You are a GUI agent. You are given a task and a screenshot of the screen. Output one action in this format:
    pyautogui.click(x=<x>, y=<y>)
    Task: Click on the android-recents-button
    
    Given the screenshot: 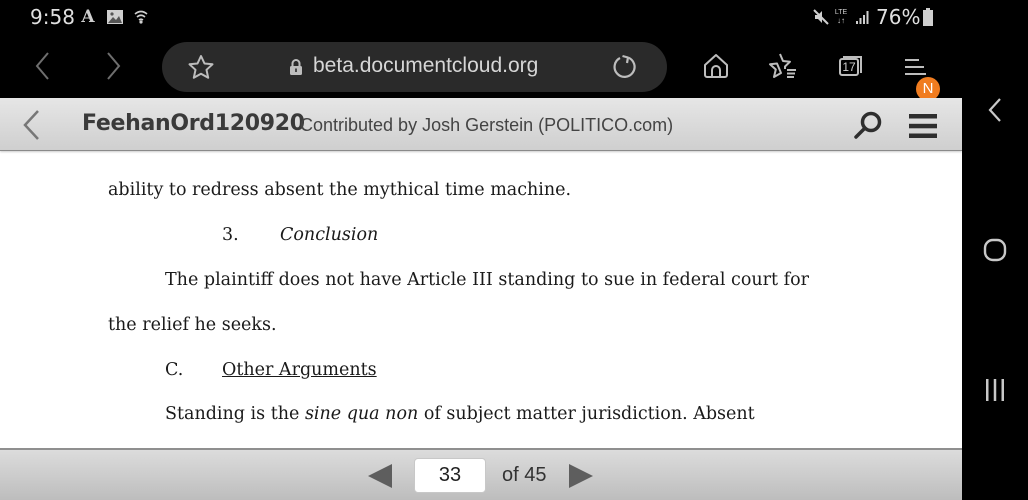 What is the action you would take?
    pyautogui.click(x=995, y=390)
    